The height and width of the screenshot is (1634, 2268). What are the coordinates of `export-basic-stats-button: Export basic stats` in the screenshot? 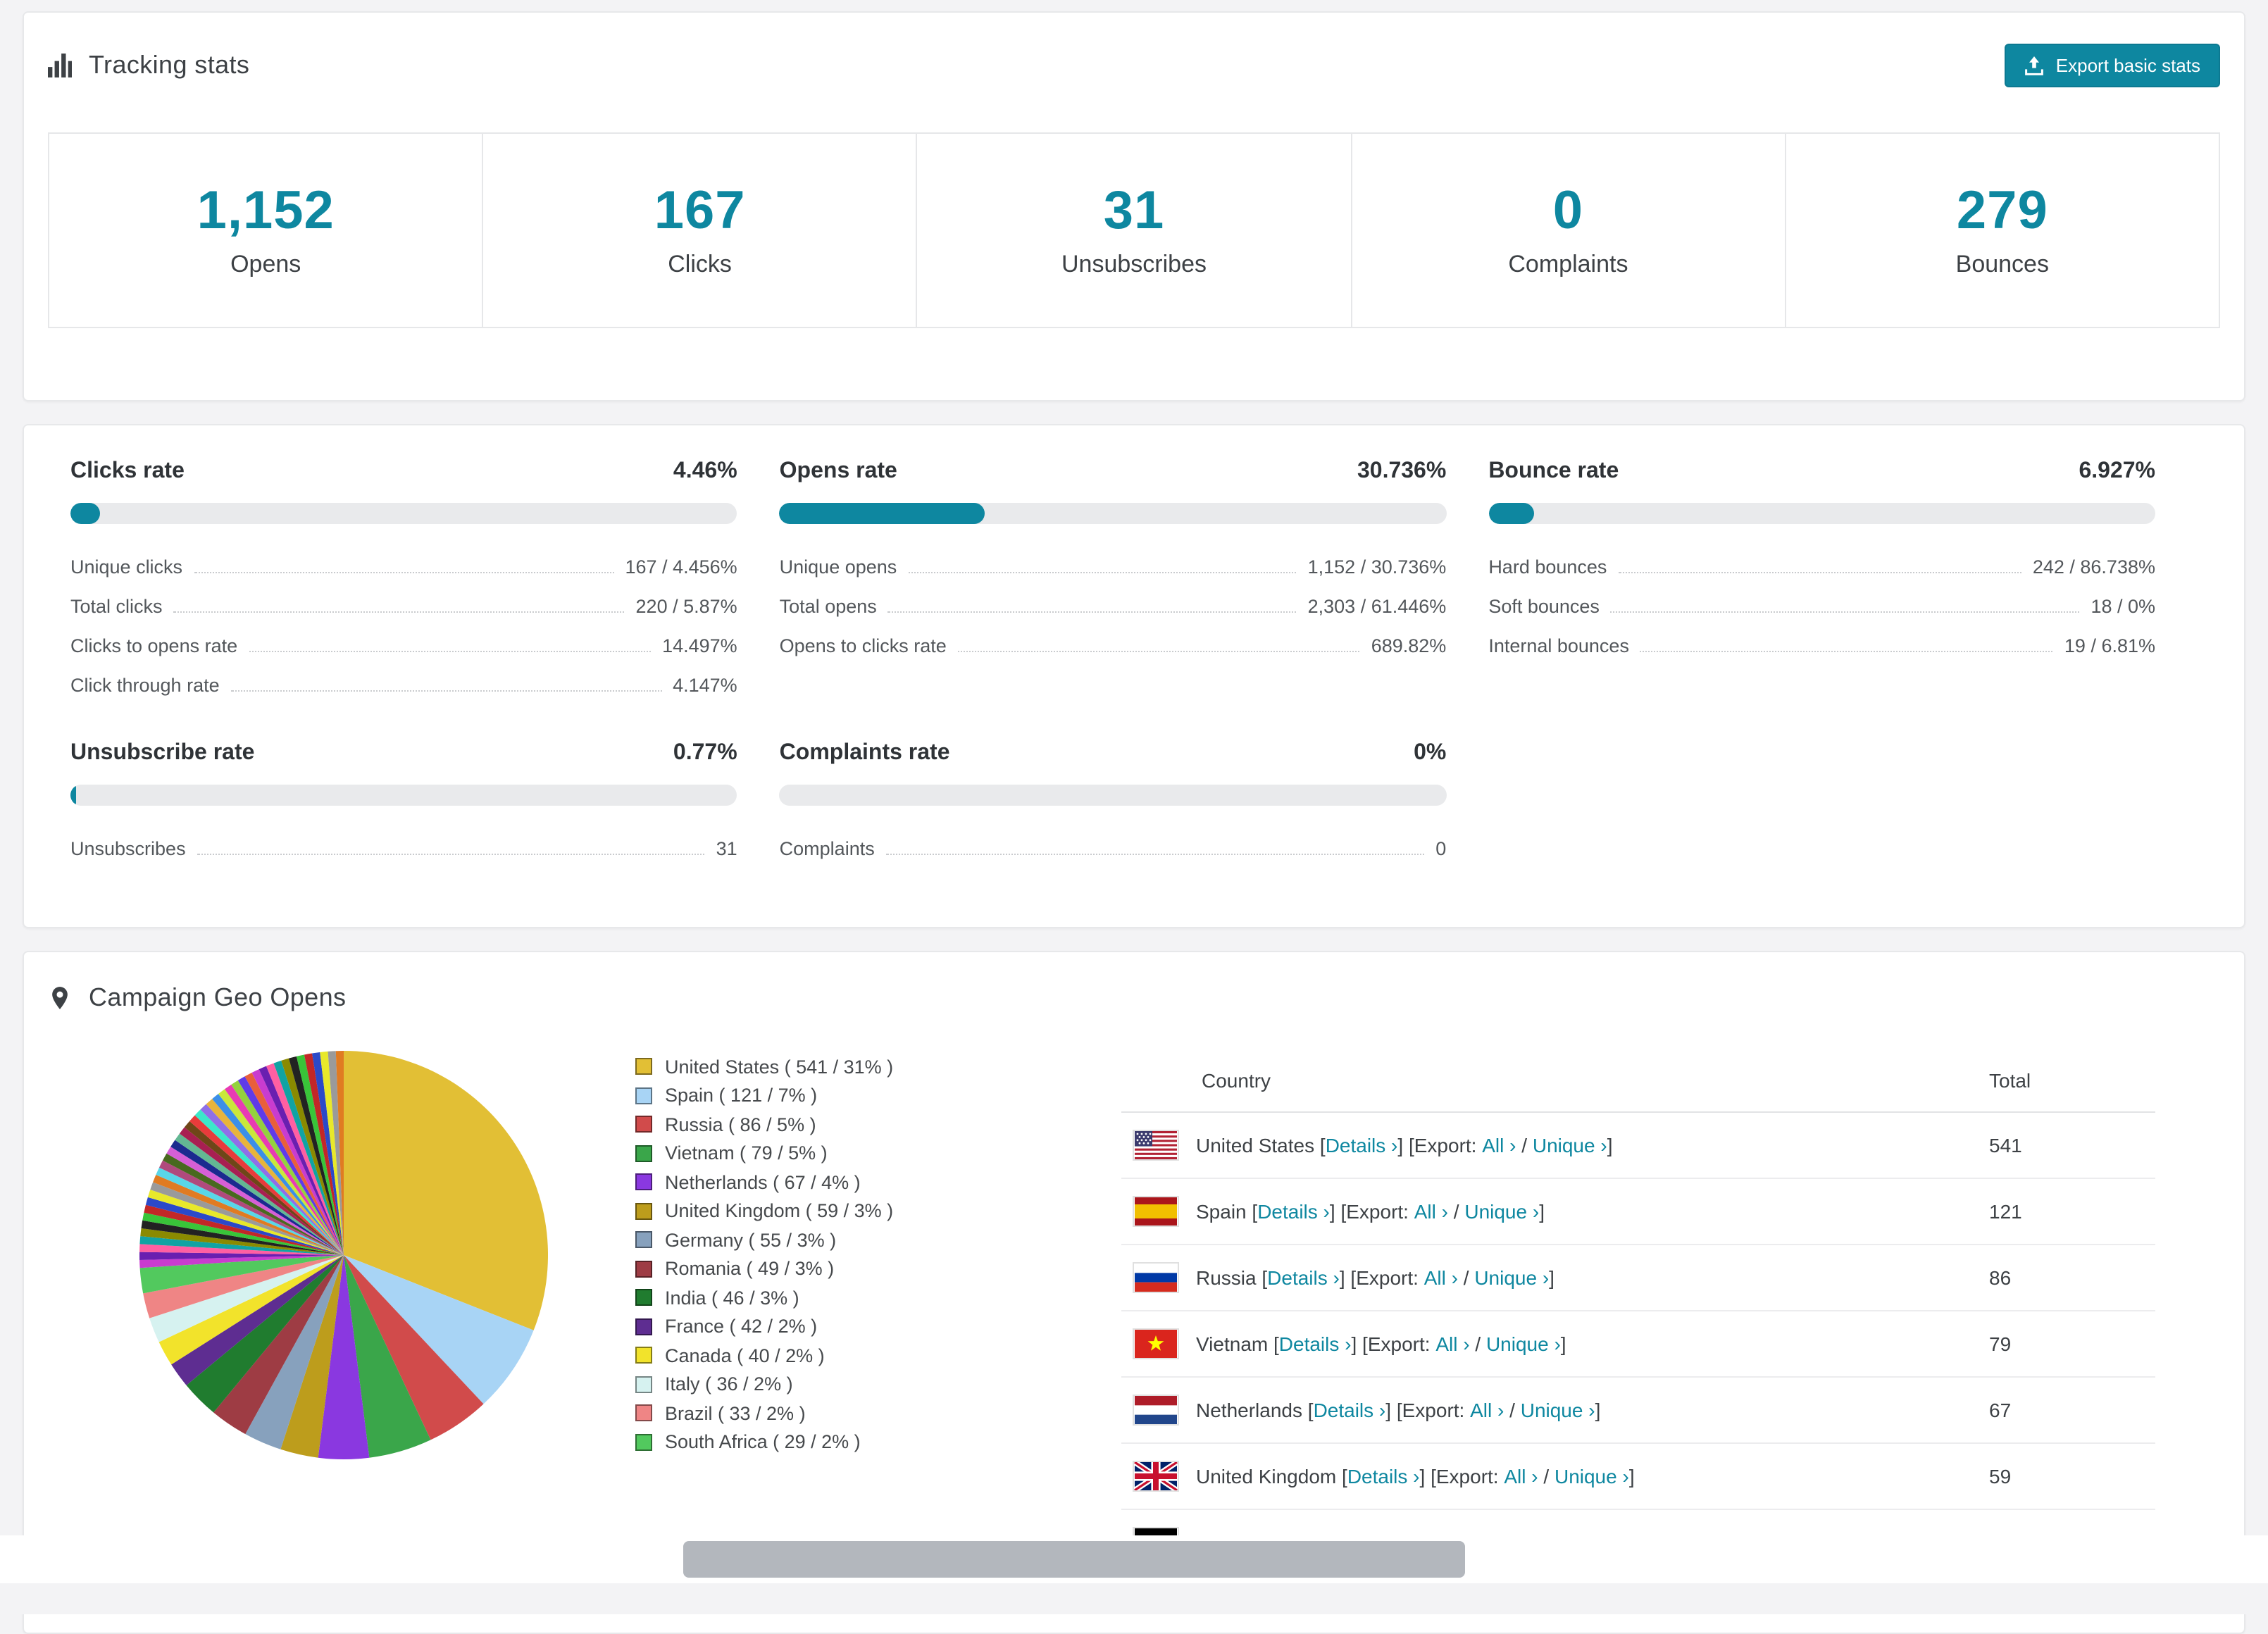 It's located at (2112, 65).